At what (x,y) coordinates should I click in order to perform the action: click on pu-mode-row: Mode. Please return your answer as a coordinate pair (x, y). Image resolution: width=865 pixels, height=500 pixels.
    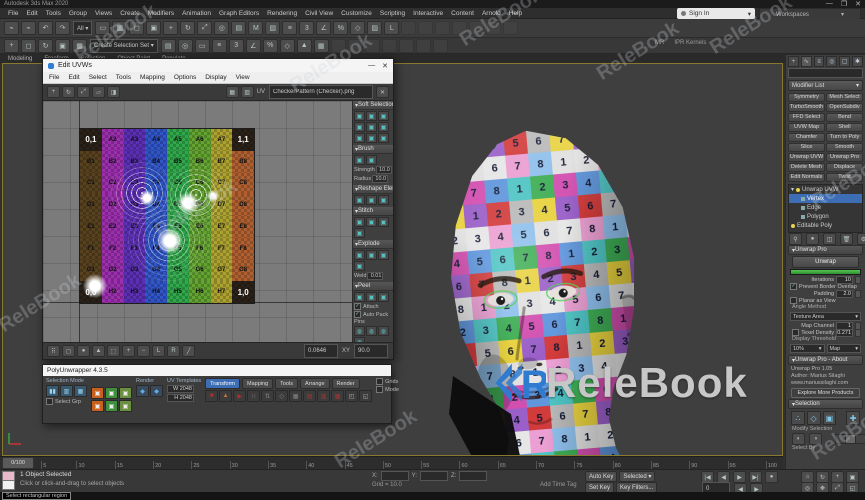
    Looking at the image, I should click on (387, 389).